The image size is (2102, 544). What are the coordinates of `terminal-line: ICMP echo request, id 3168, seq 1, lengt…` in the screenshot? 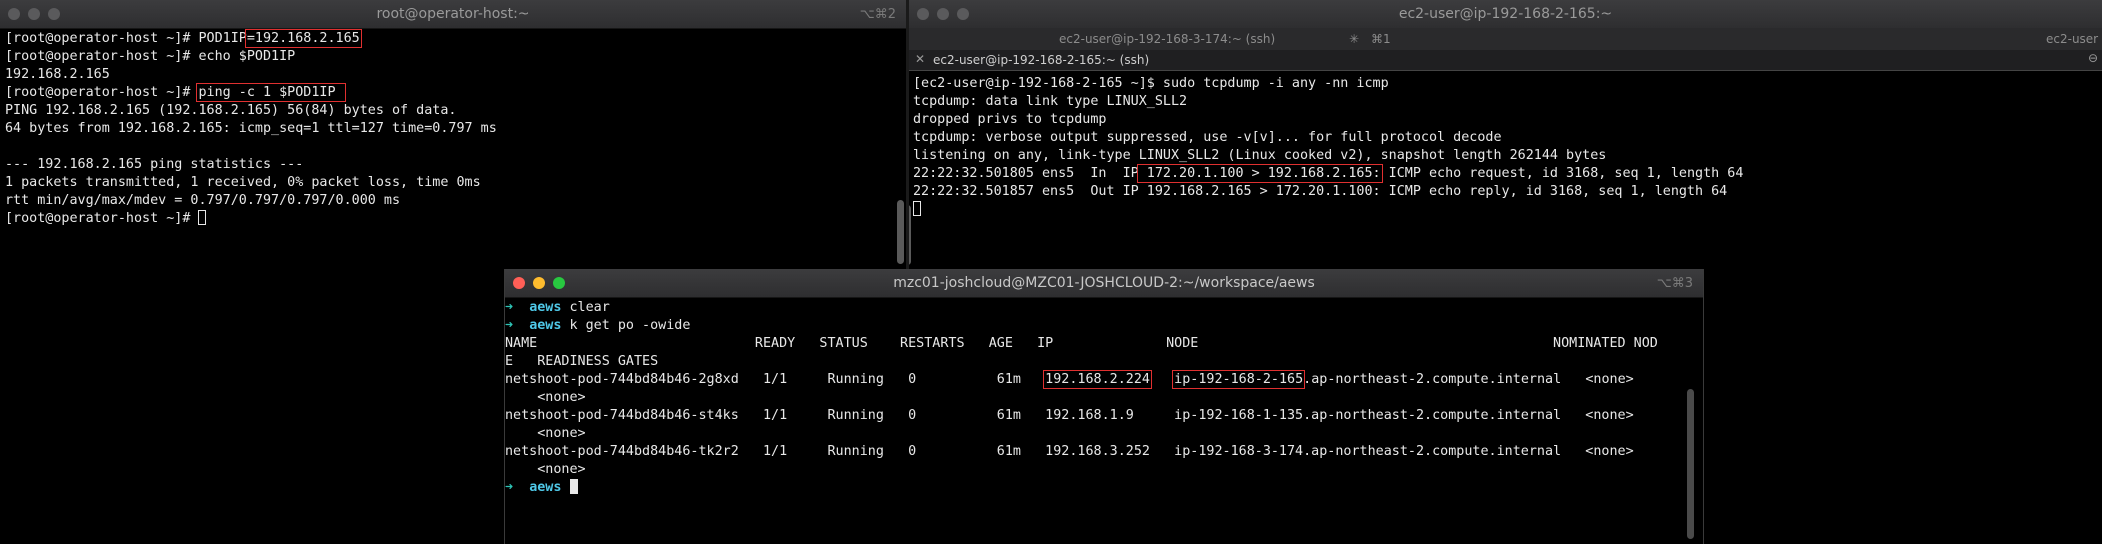 It's located at (1562, 173).